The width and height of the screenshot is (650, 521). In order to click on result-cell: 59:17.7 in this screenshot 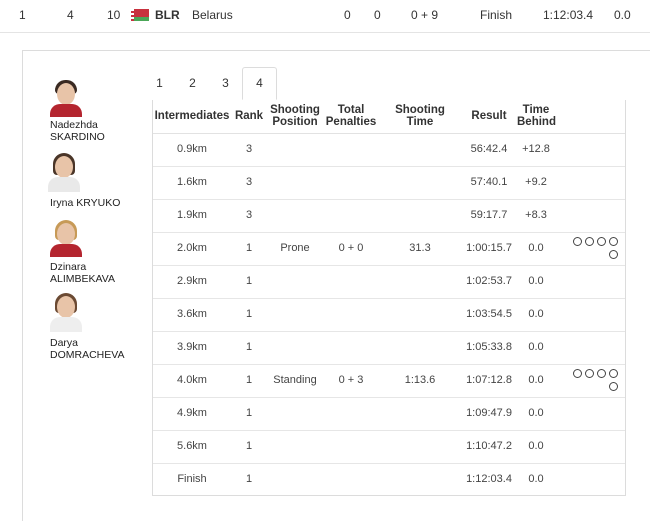, I will do `click(489, 215)`.